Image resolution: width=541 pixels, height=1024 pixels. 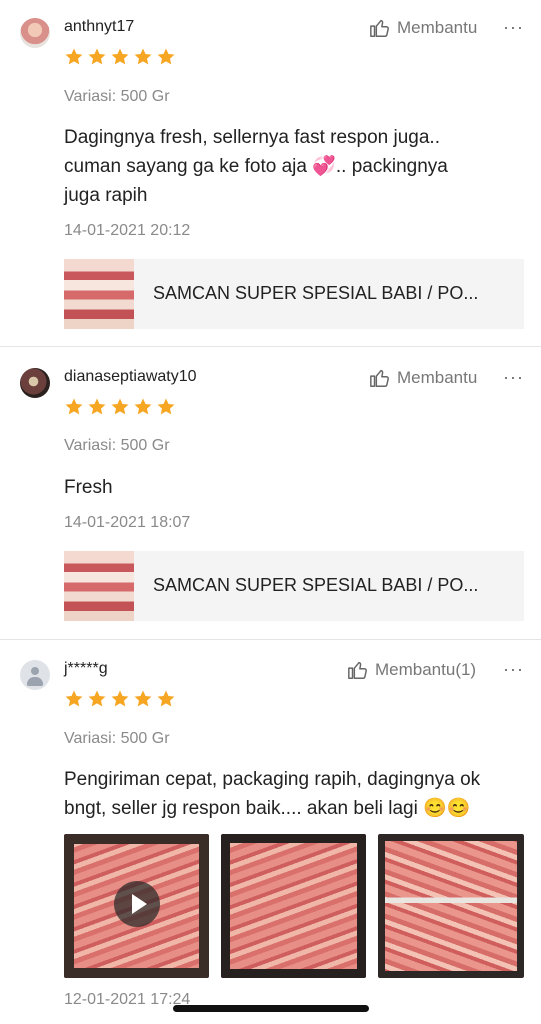 I want to click on default-avatar-icon, so click(x=35, y=675).